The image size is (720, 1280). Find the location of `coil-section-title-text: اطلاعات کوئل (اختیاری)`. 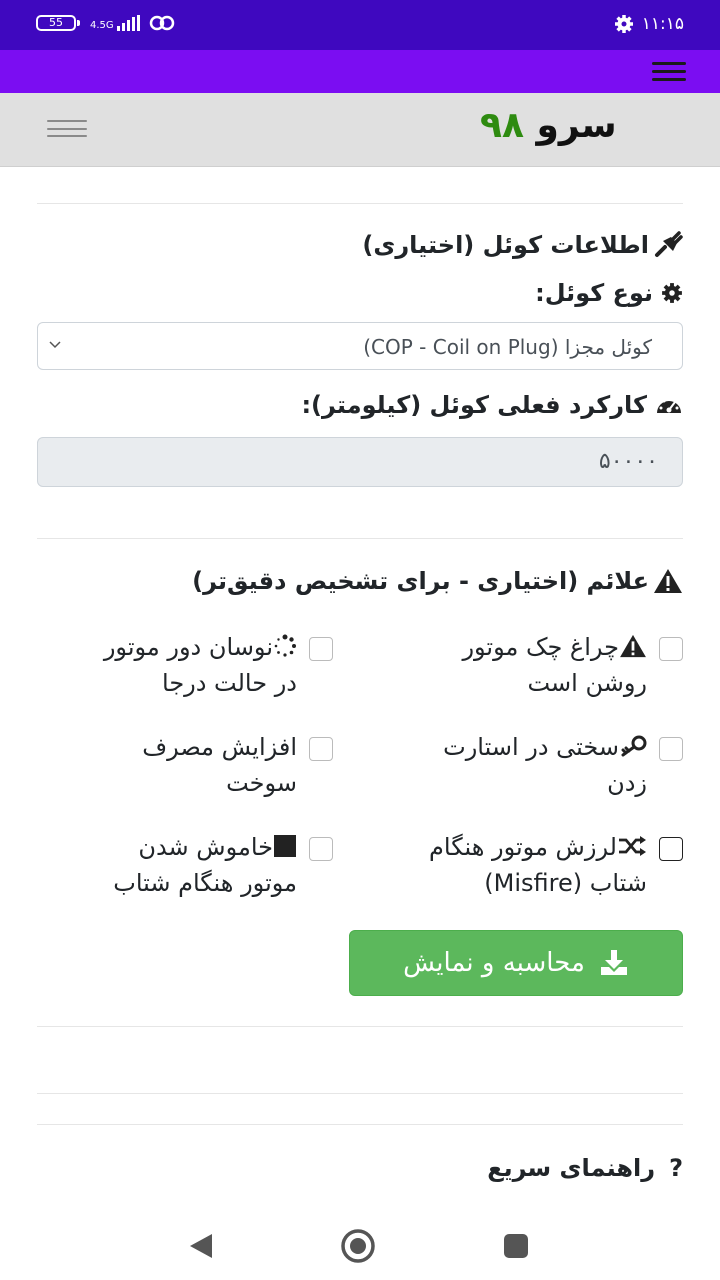

coil-section-title-text: اطلاعات کوئل (اختیاری) is located at coordinates (505, 245).